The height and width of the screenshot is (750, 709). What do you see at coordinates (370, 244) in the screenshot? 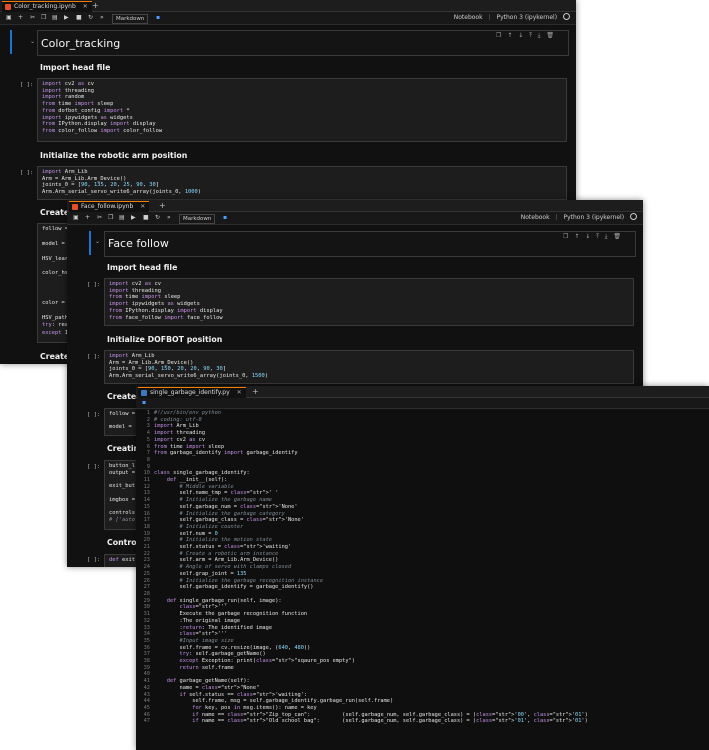
I see `title-cell` at bounding box center [370, 244].